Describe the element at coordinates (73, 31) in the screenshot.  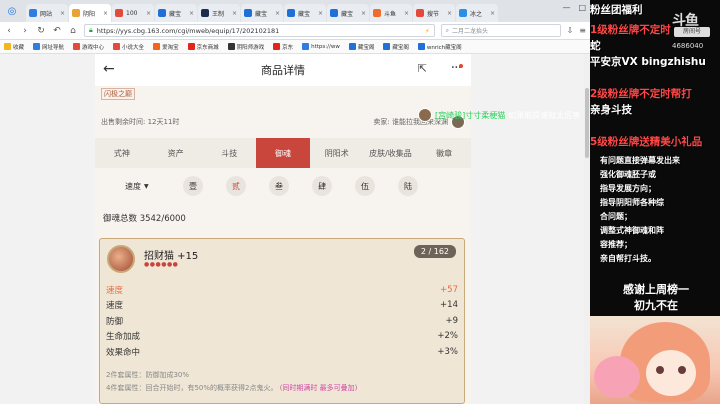
I see `home-icon: ⌂` at that location.